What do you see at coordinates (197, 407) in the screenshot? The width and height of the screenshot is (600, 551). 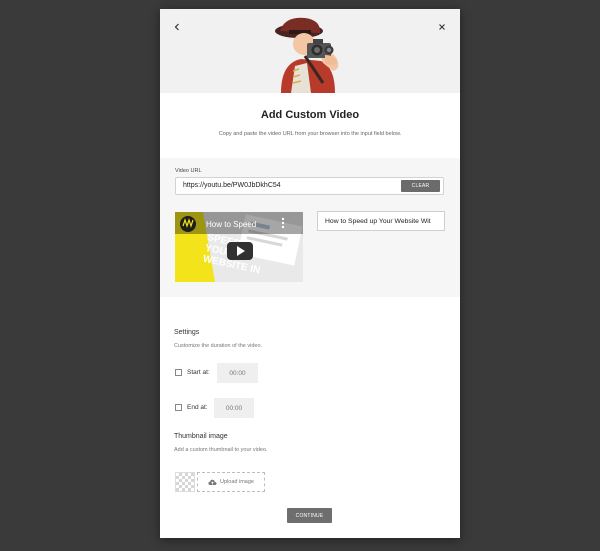 I see `end-at-label: End at:` at bounding box center [197, 407].